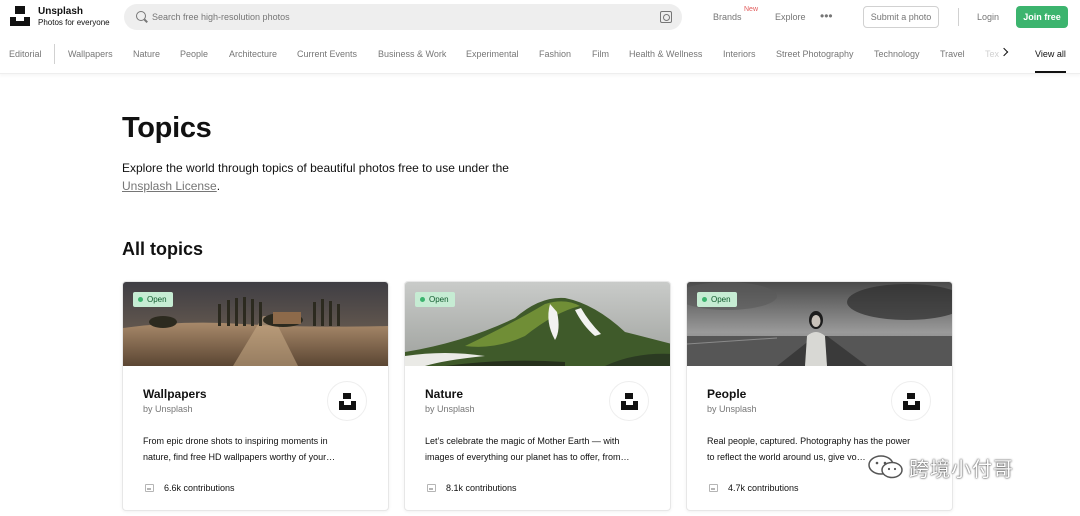 The image size is (1080, 516). I want to click on topic-nav-item-fashion: Fashion, so click(555, 54).